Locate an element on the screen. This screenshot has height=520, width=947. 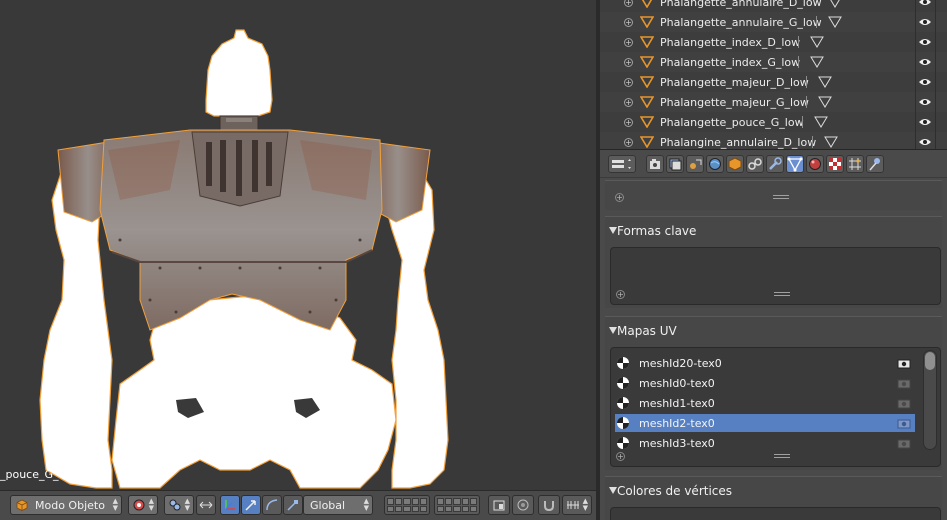
outliner-column-divider is located at coordinates (935, 74).